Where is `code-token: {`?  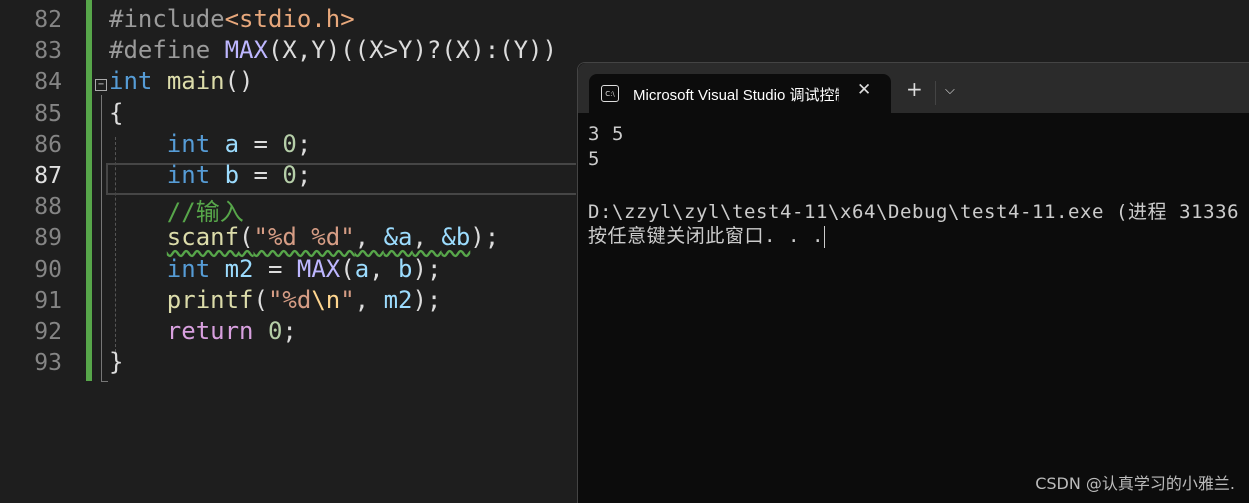
code-token: { is located at coordinates (116, 112).